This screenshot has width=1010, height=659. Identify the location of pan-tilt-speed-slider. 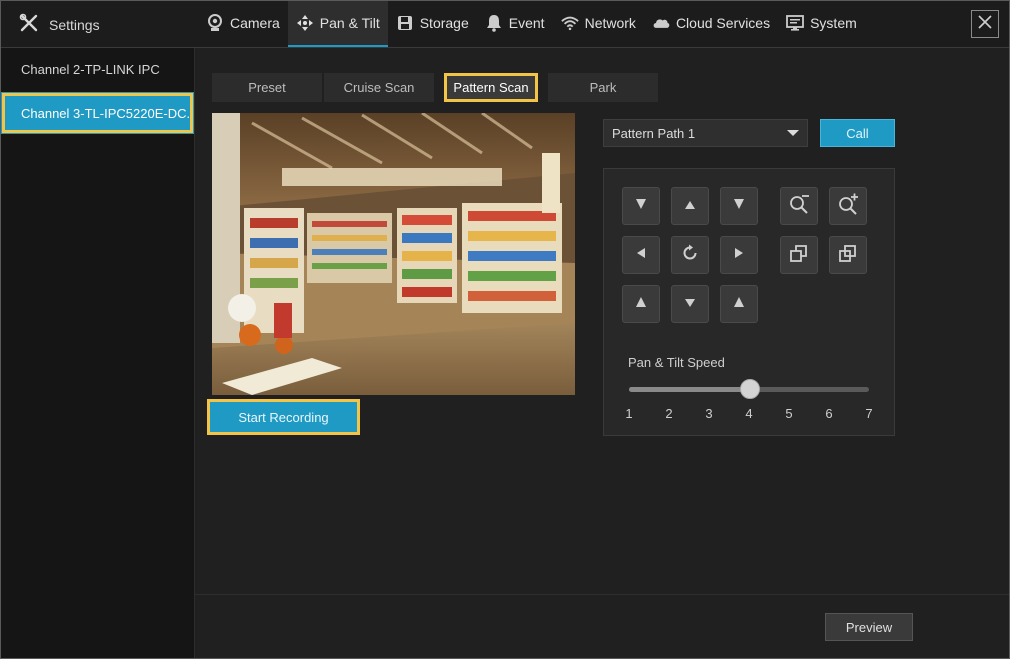
(749, 389).